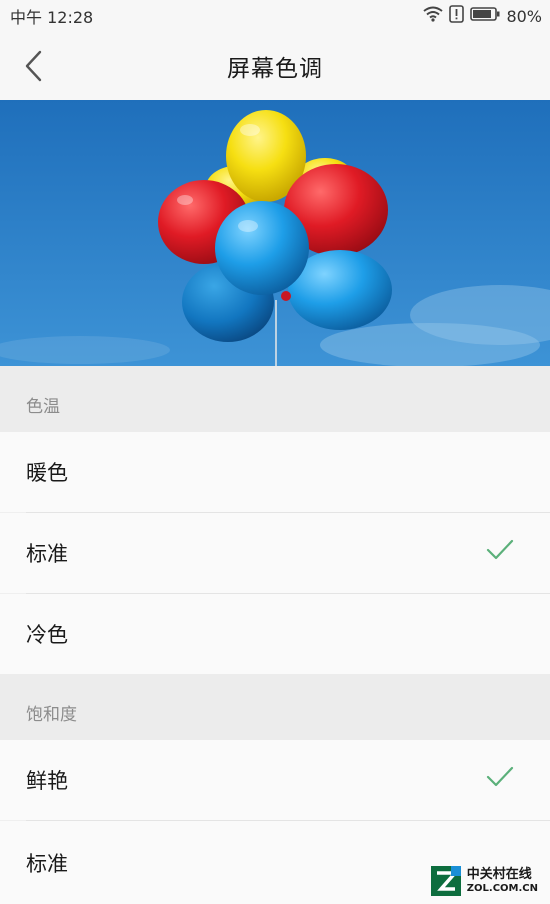 This screenshot has height=904, width=550. Describe the element at coordinates (433, 16) in the screenshot. I see `wifi-icon` at that location.